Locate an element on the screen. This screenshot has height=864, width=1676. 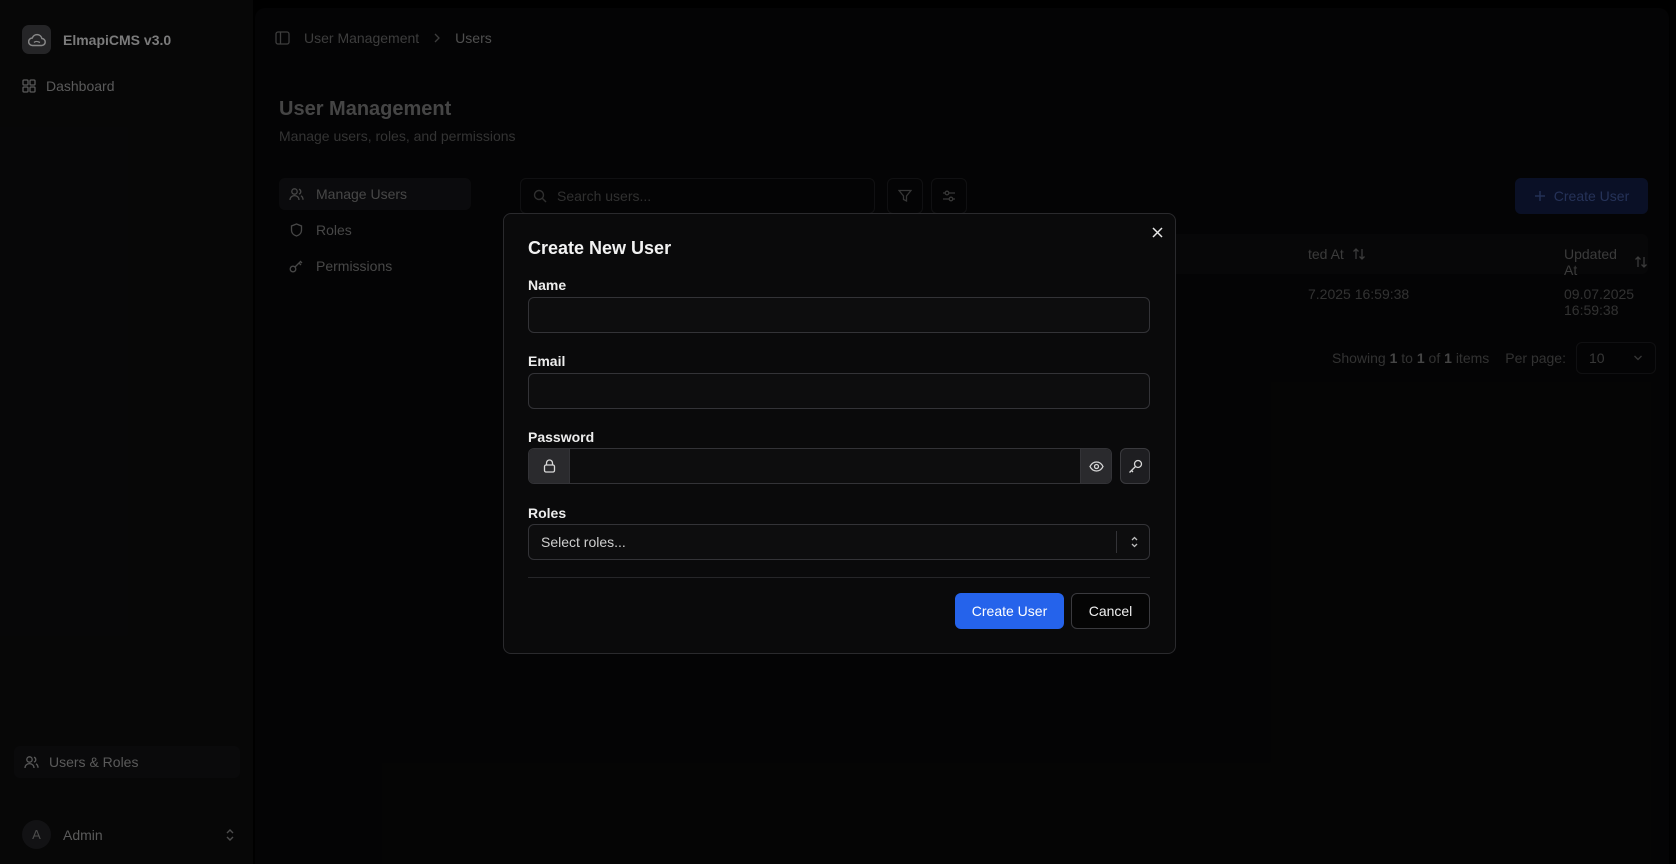
email-field is located at coordinates (839, 391).